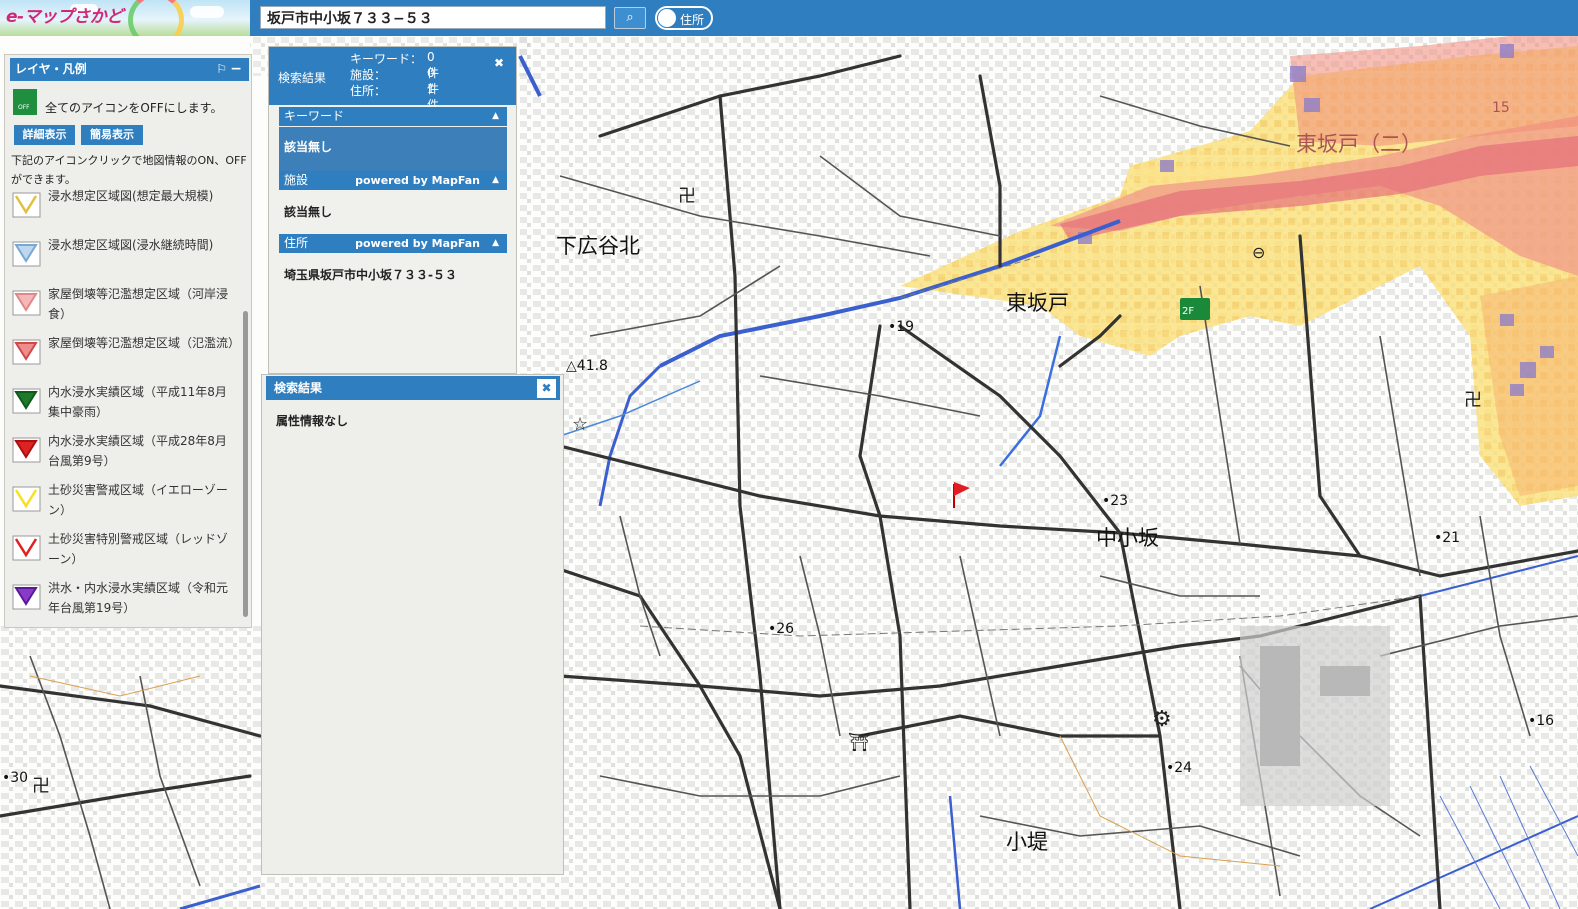 The height and width of the screenshot is (909, 1578). I want to click on toggle-label: 住所, so click(692, 20).